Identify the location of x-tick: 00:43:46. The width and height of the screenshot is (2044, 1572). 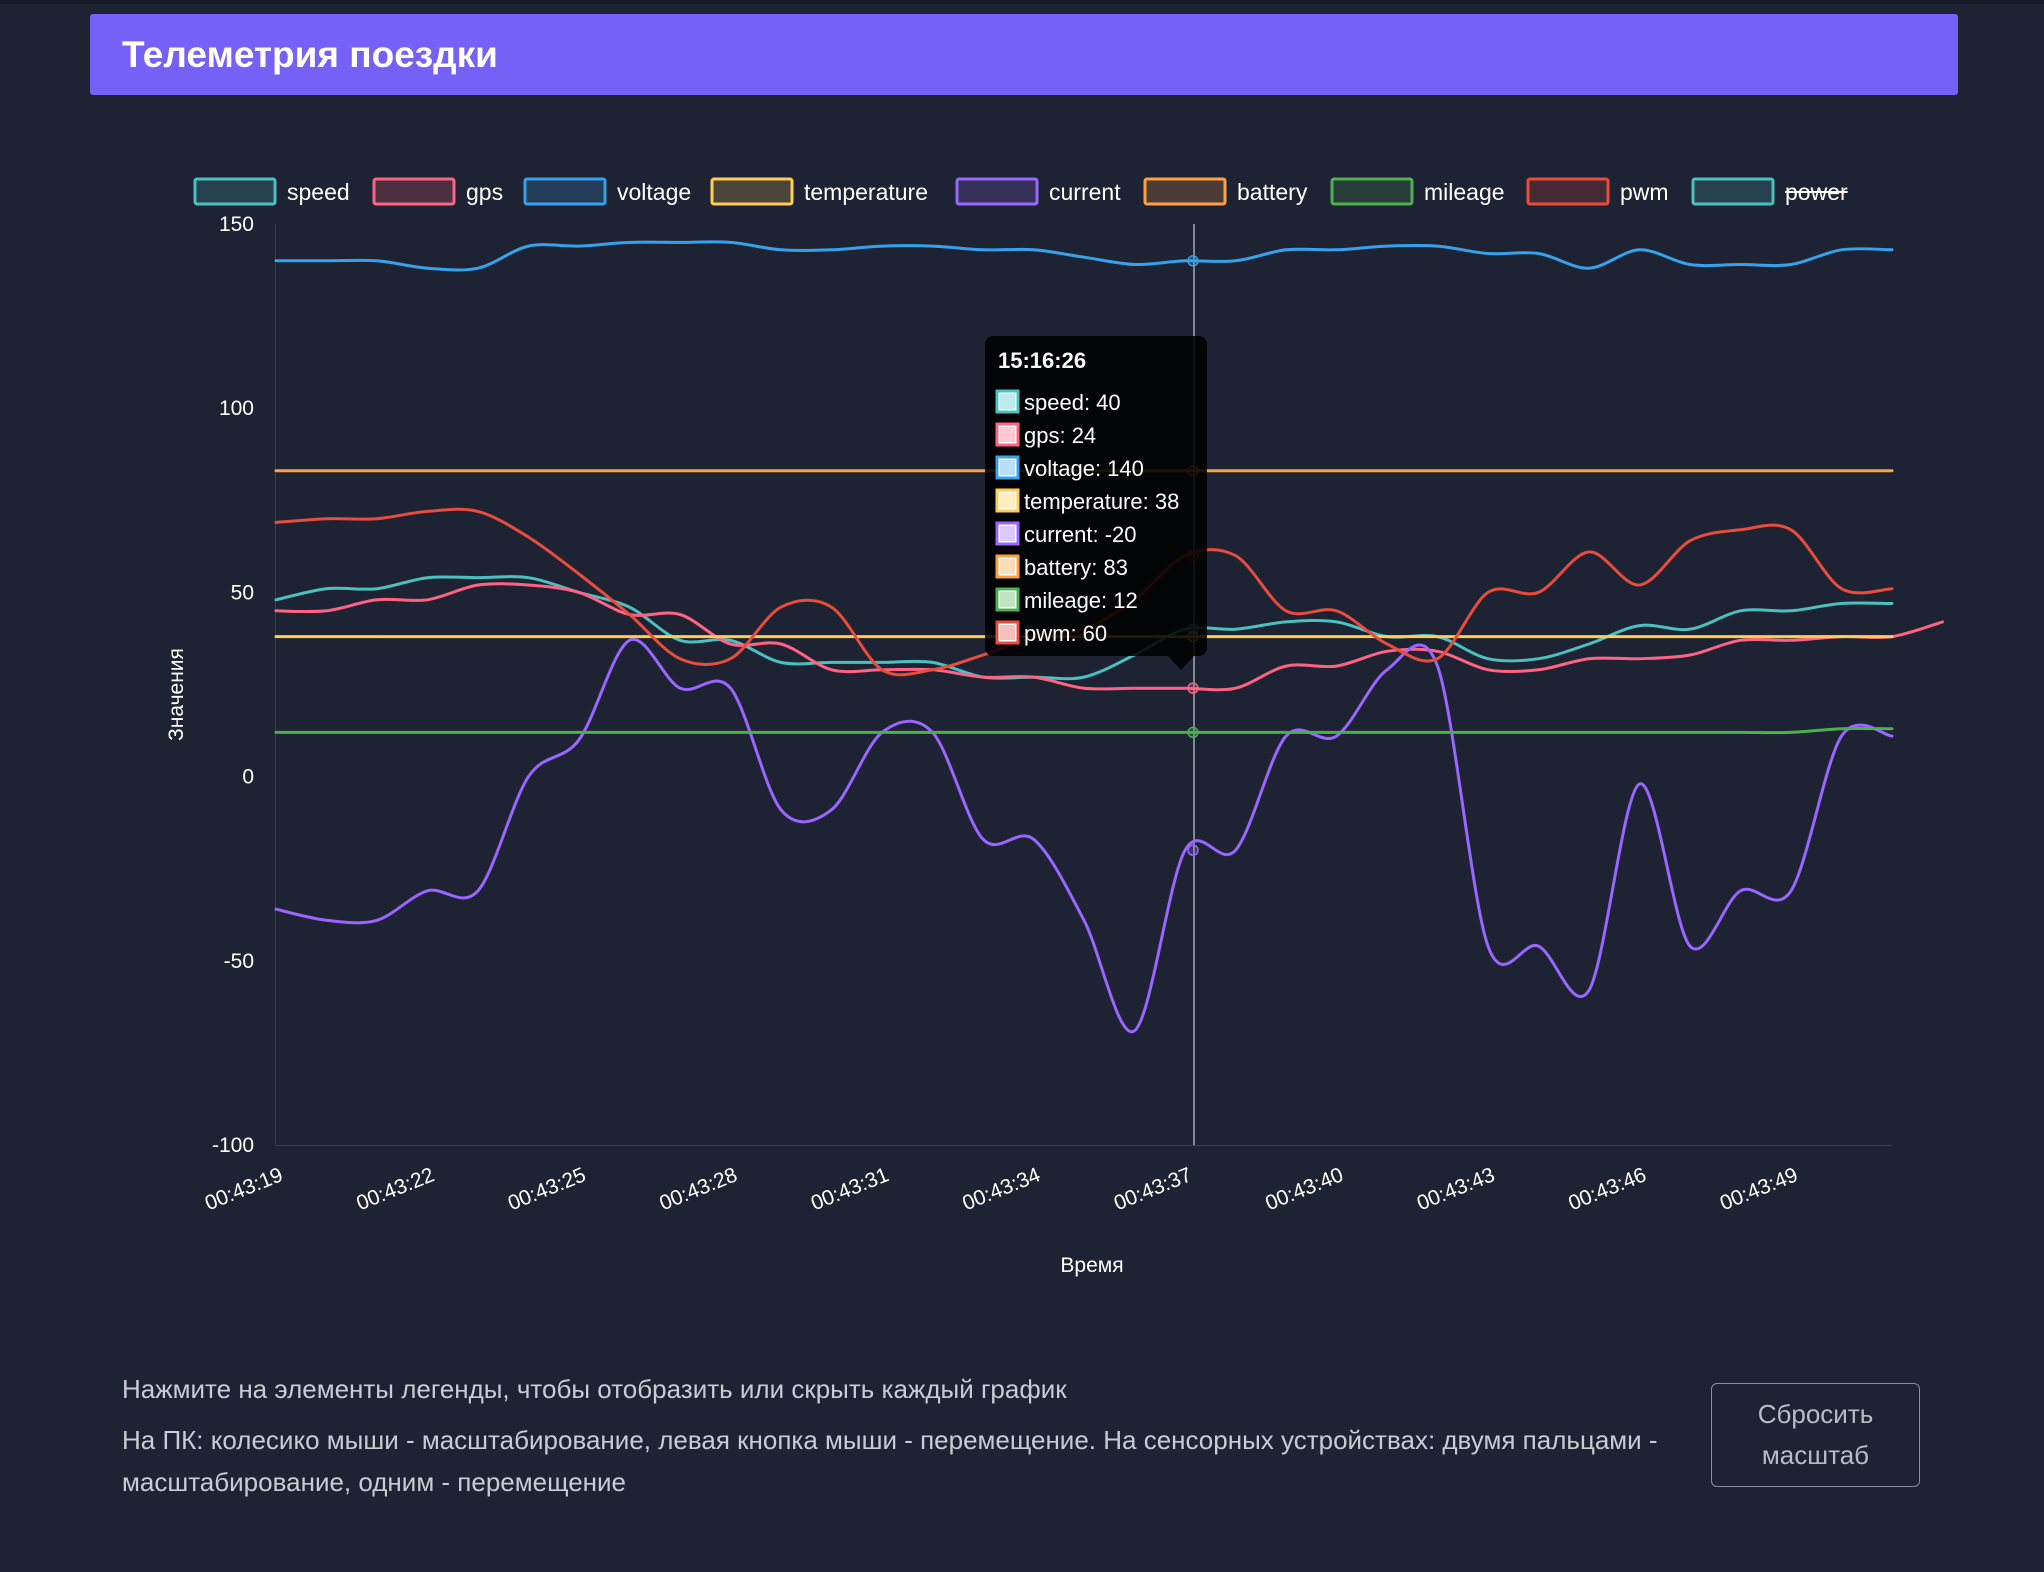
(1607, 1189).